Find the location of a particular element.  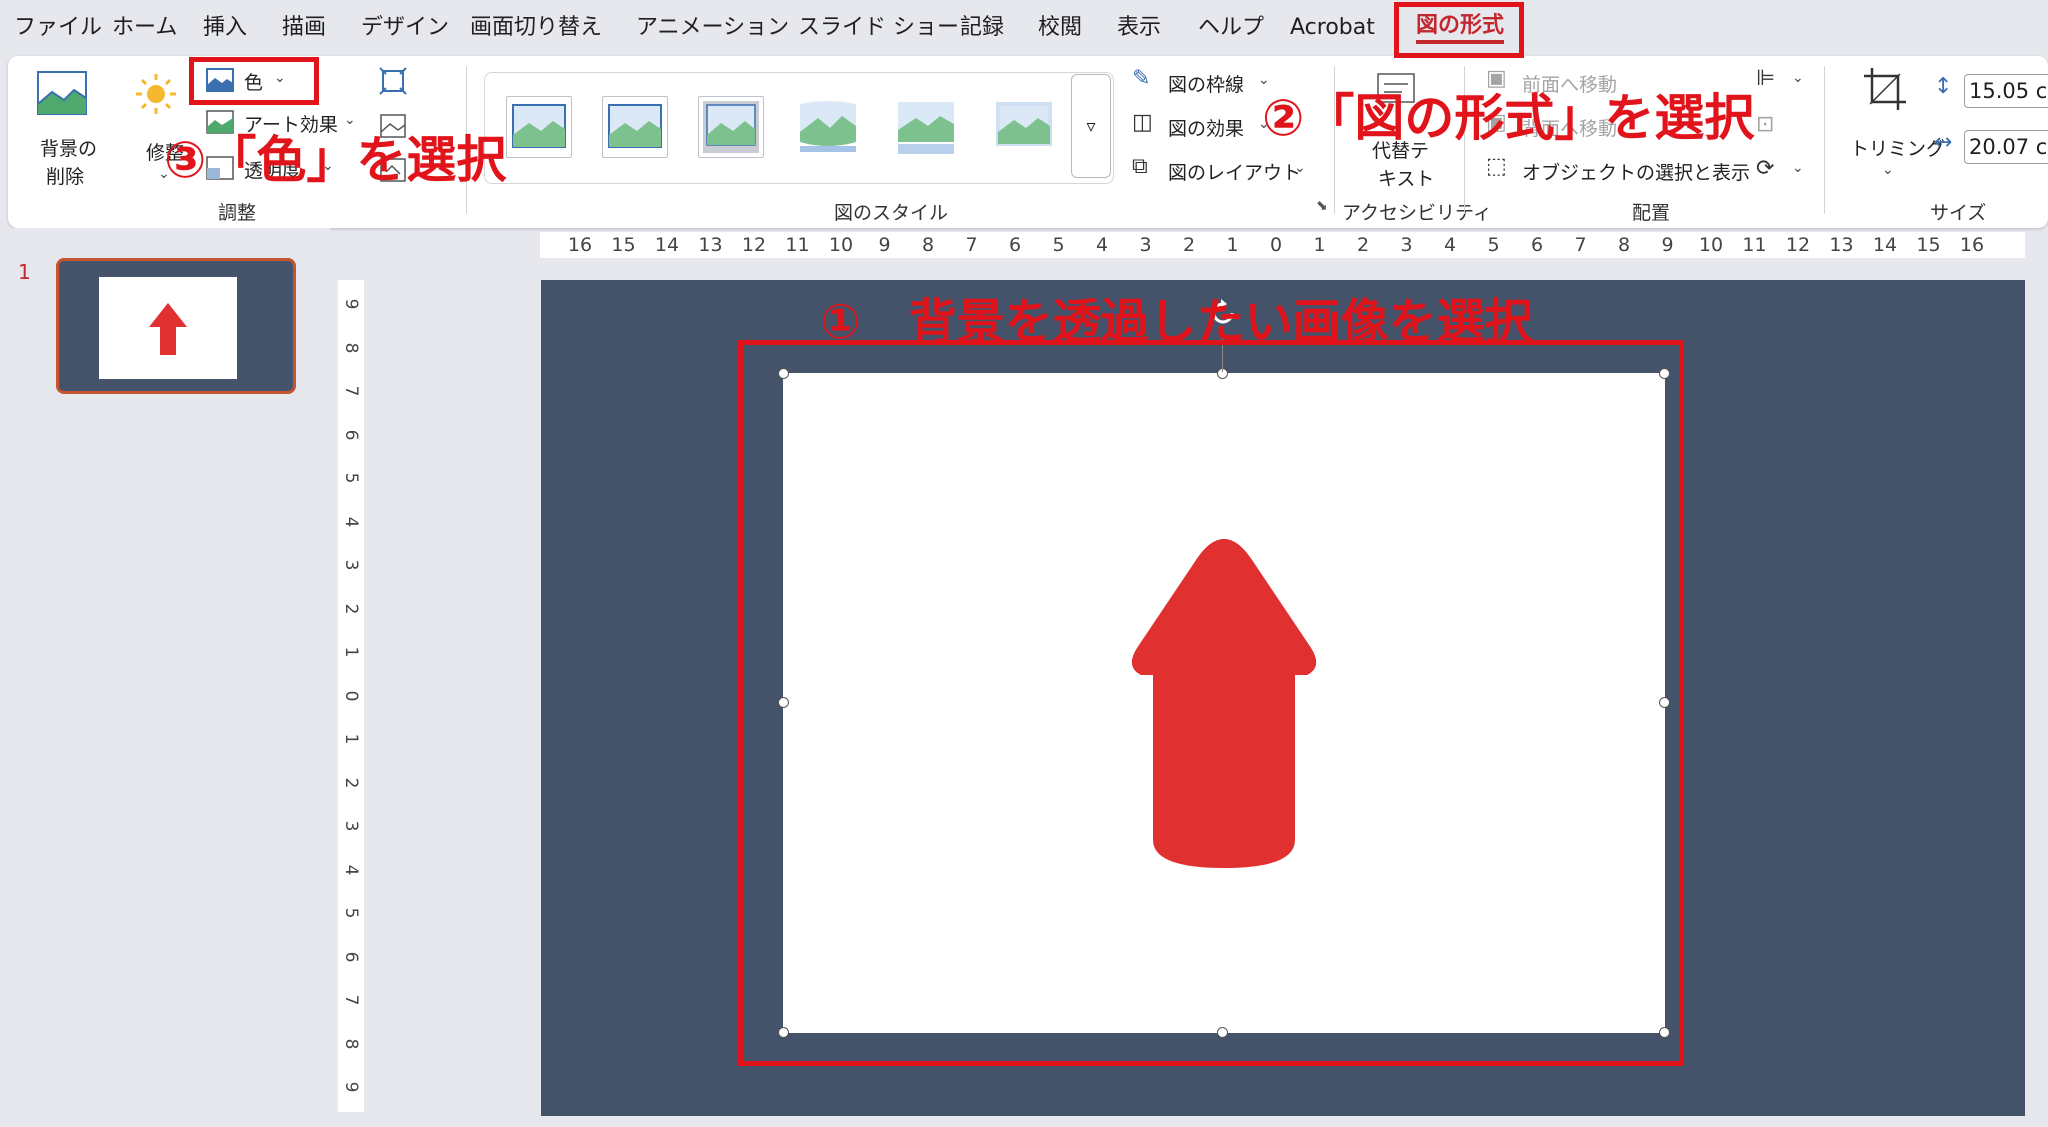

compress-pictures-icon is located at coordinates (393, 81).